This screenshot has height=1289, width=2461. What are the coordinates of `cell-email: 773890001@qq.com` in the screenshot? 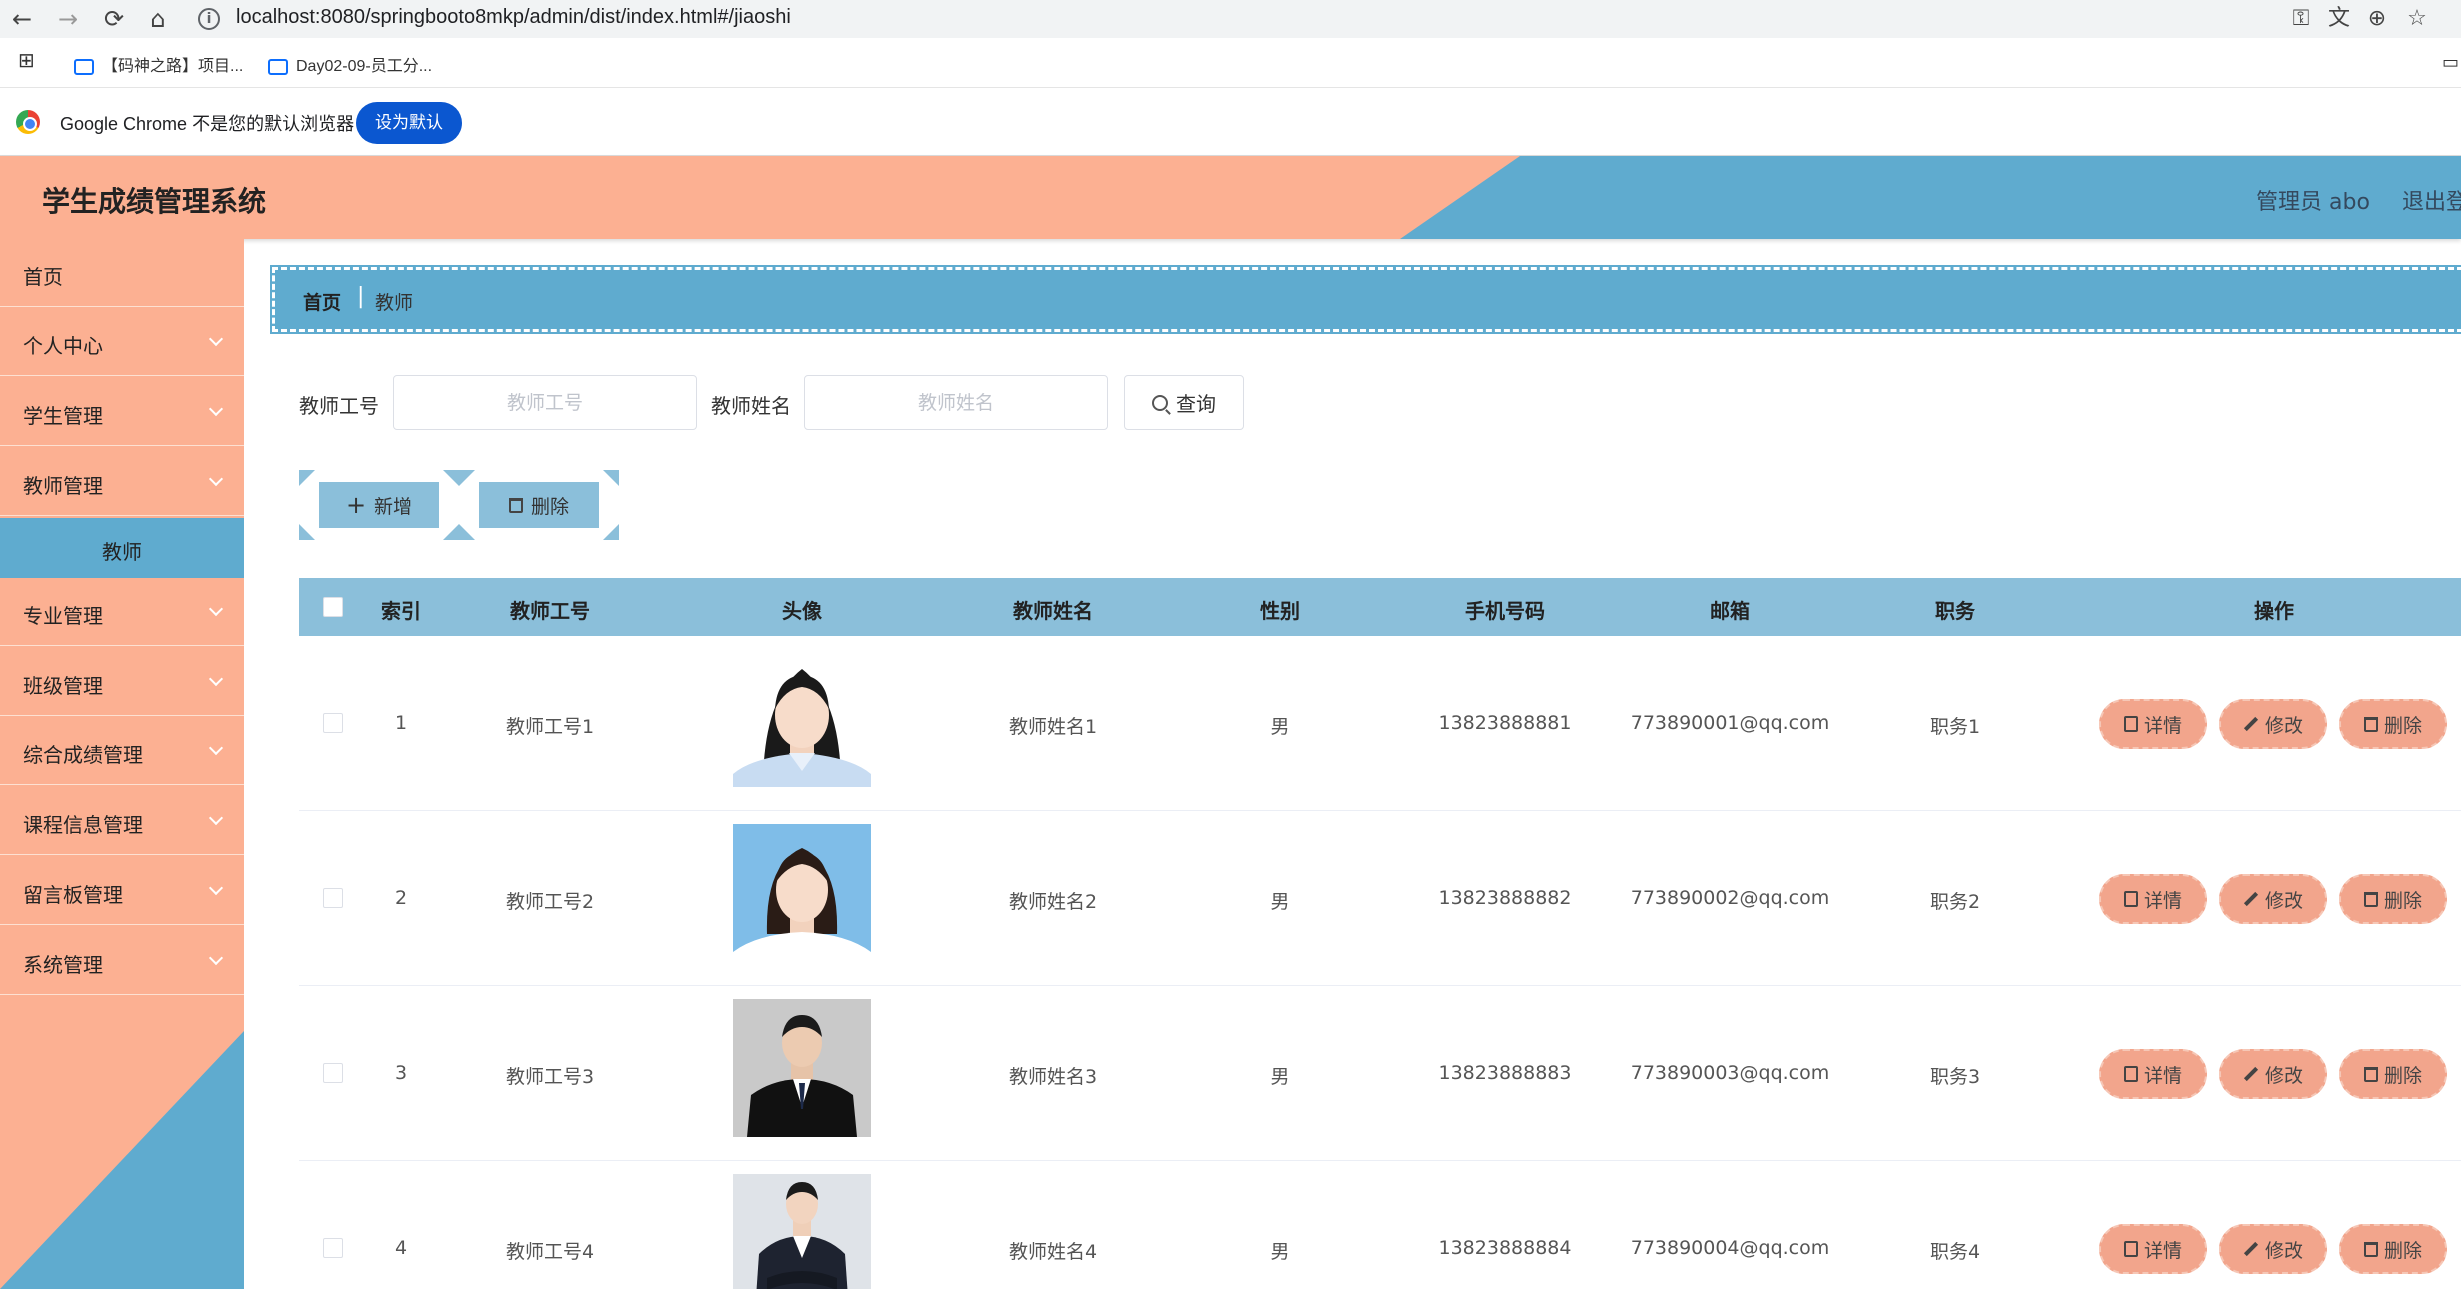 It's located at (1730, 723).